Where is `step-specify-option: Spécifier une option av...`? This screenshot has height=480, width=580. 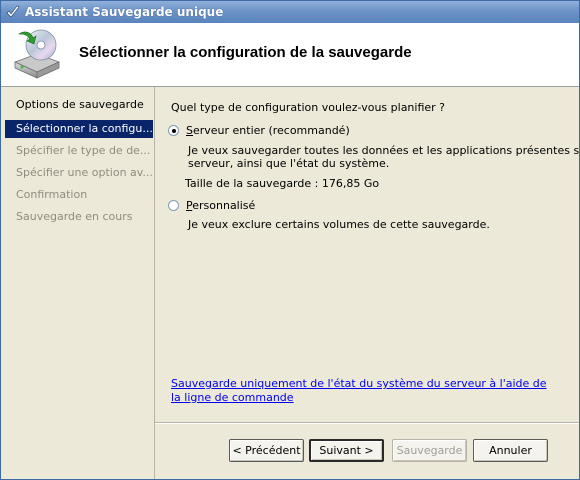 step-specify-option: Spécifier une option av... is located at coordinates (84, 172).